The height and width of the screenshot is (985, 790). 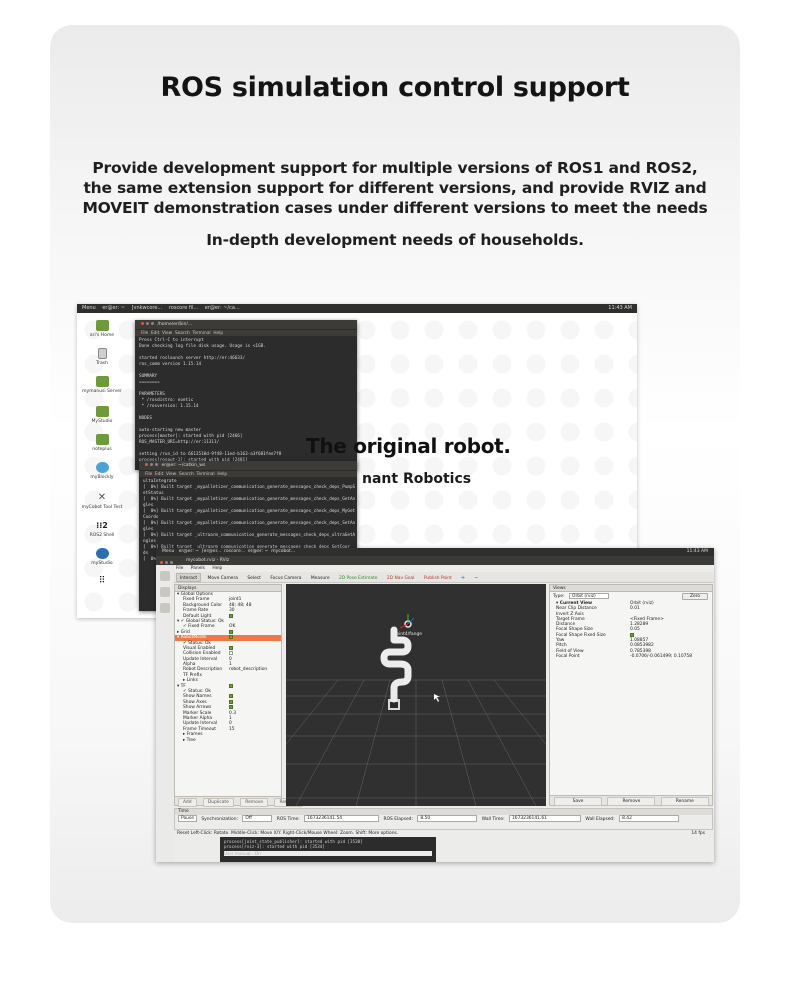 I want to click on grid-icon: ⁝⁝2 ROS2 Shell, so click(x=102, y=529).